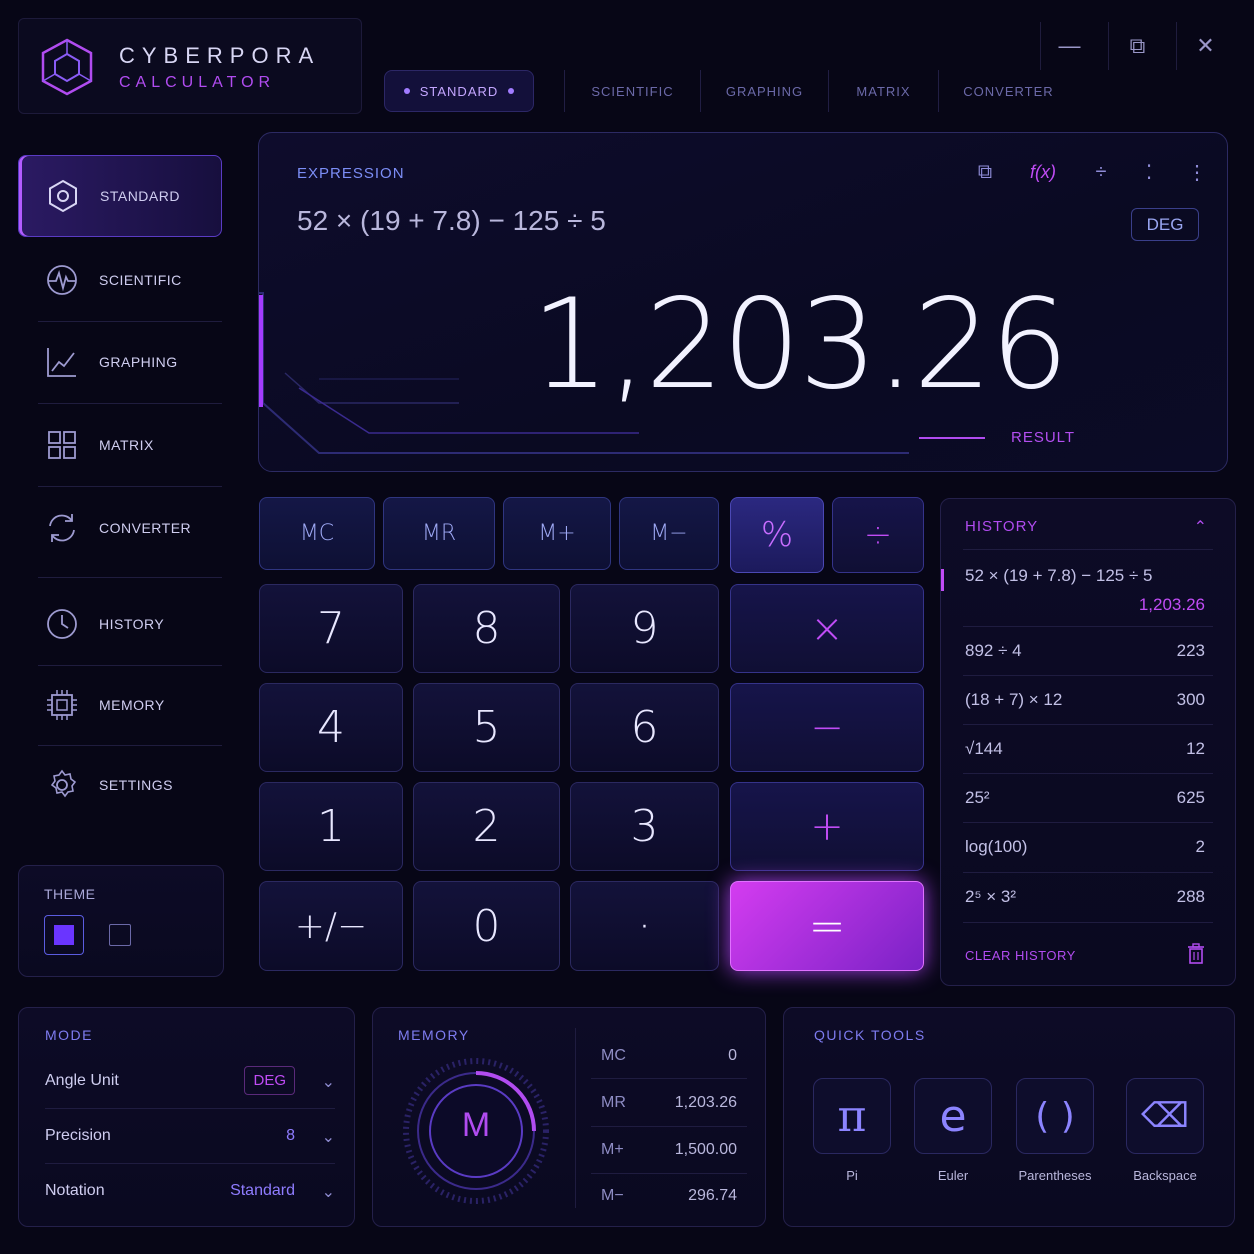 The image size is (1254, 1254). Describe the element at coordinates (1085, 700) in the screenshot. I see `history-item: (18 + 7) × 12 300` at that location.